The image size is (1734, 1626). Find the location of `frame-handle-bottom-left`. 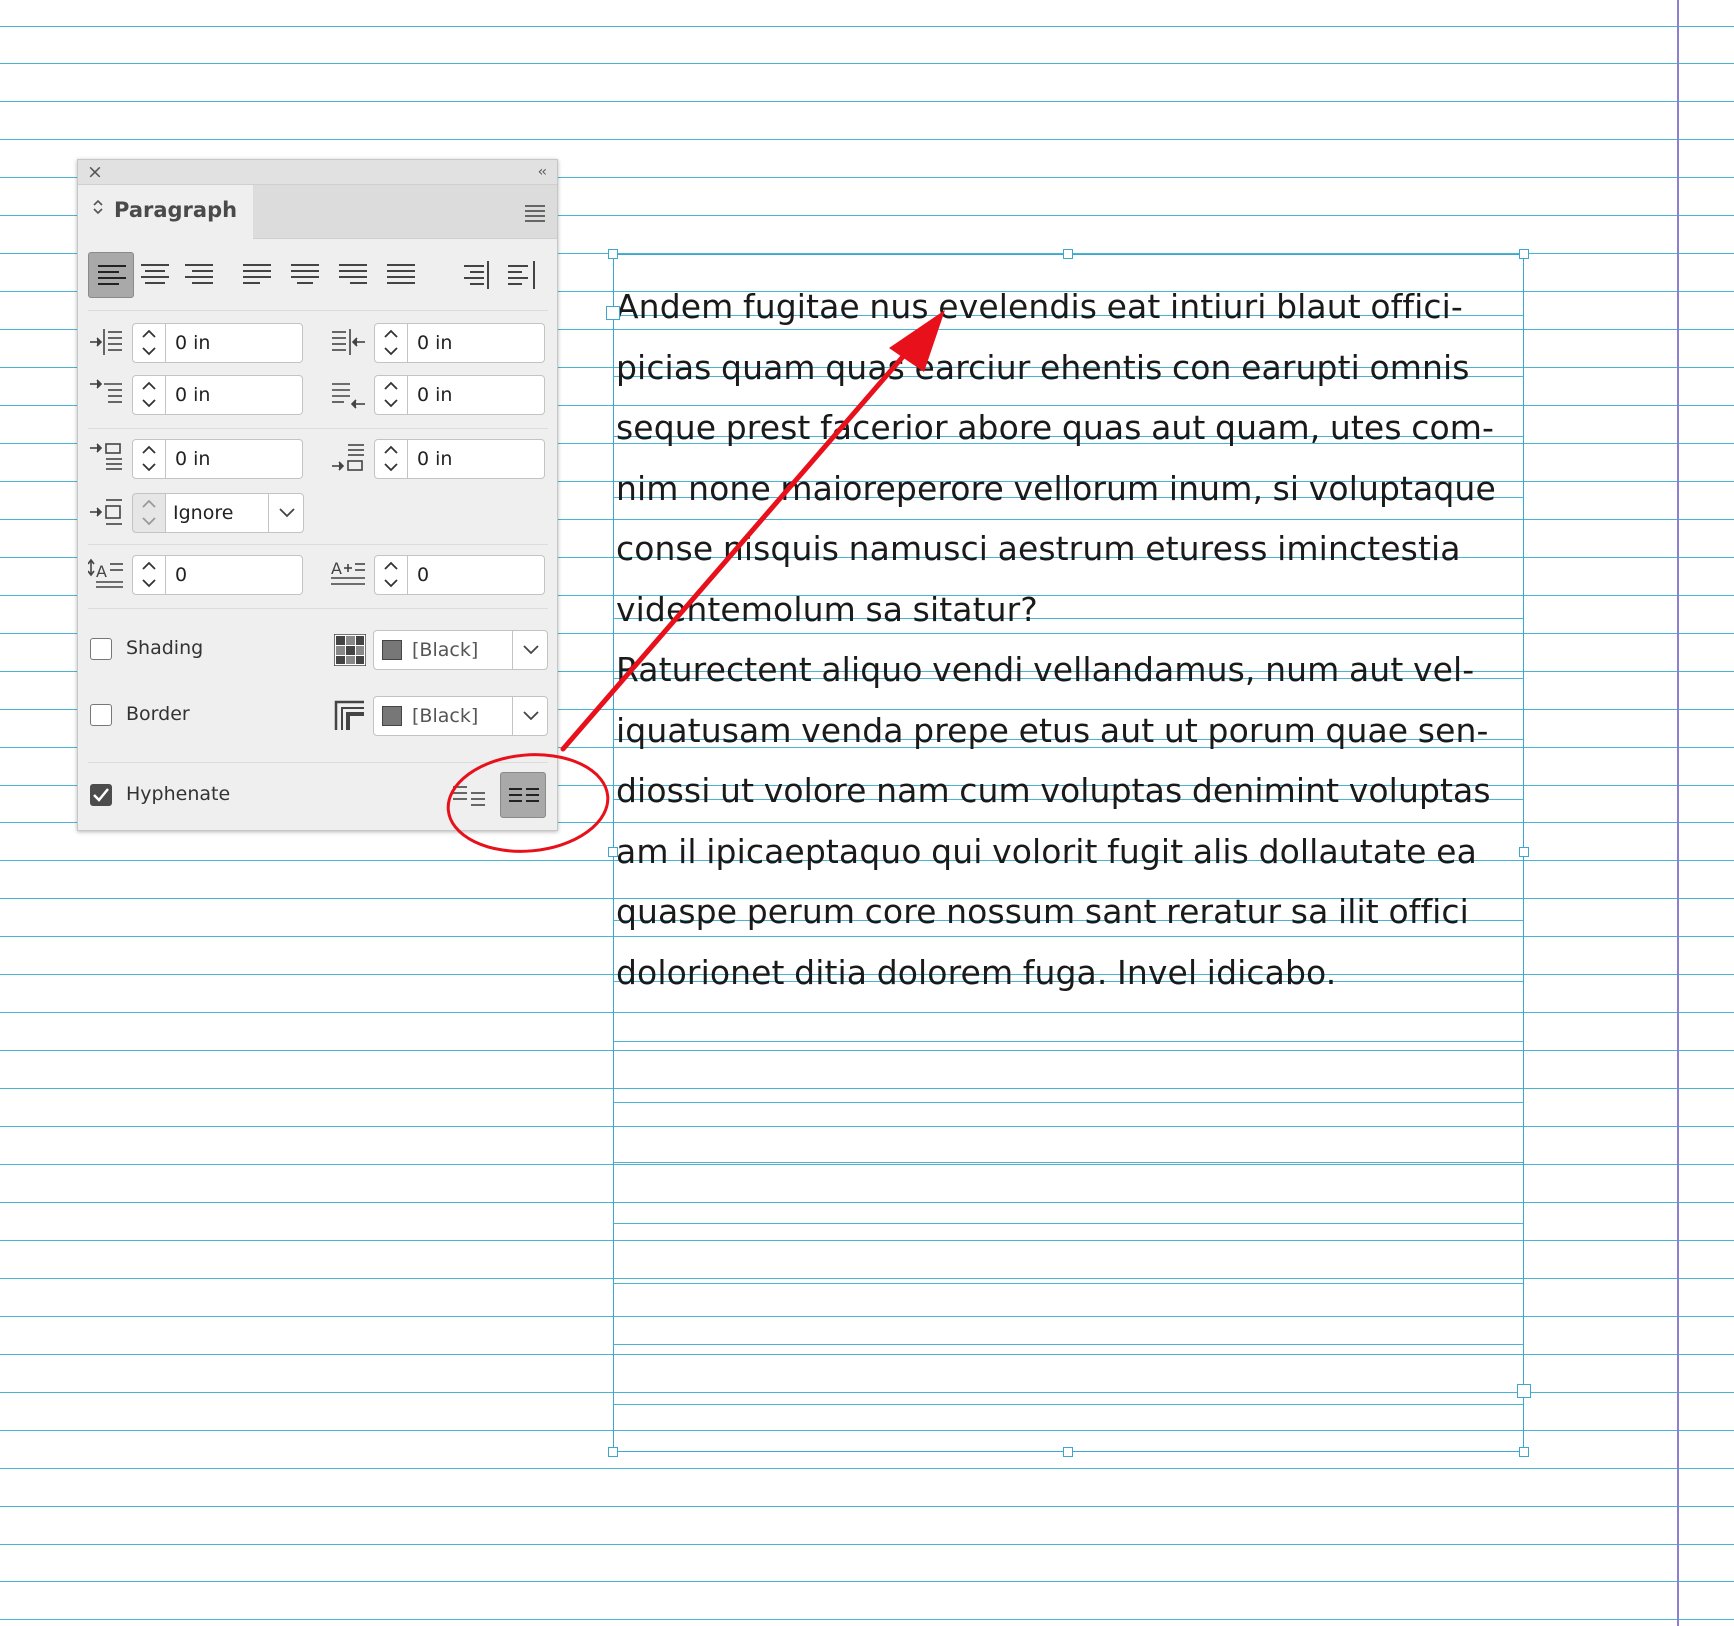

frame-handle-bottom-left is located at coordinates (613, 1452).